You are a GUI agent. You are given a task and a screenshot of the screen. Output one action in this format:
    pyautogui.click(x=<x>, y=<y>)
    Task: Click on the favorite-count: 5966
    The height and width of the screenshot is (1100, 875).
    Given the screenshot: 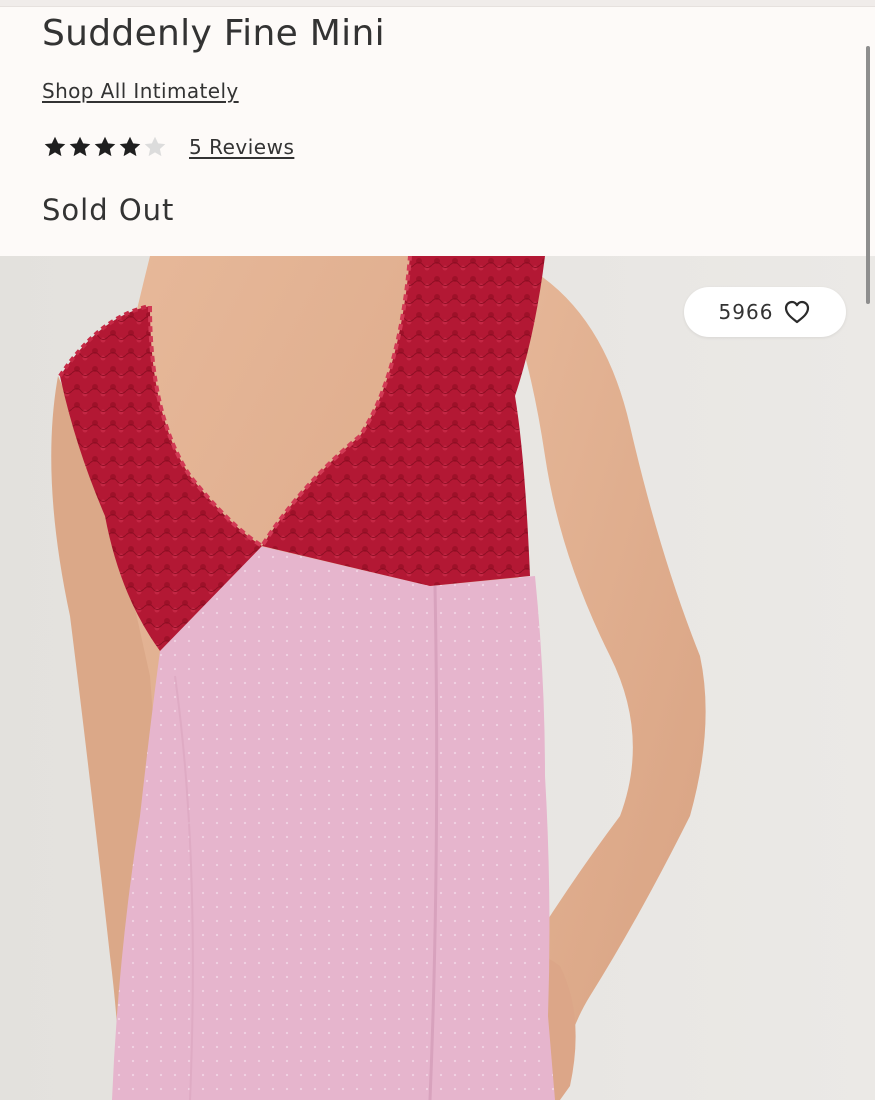 What is the action you would take?
    pyautogui.click(x=746, y=312)
    